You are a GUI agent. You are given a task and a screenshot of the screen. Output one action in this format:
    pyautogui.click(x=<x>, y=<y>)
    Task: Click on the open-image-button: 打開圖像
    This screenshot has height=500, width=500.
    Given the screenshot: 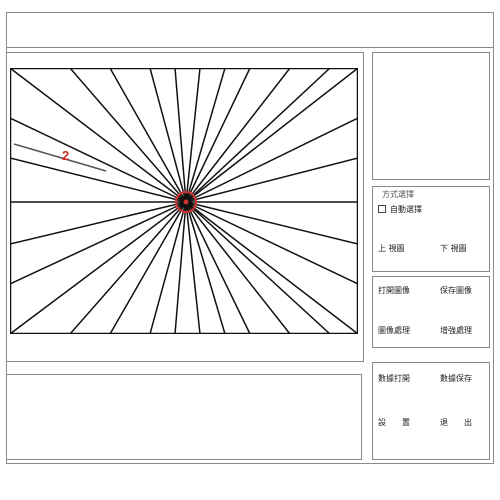 What is the action you would take?
    pyautogui.click(x=394, y=291)
    